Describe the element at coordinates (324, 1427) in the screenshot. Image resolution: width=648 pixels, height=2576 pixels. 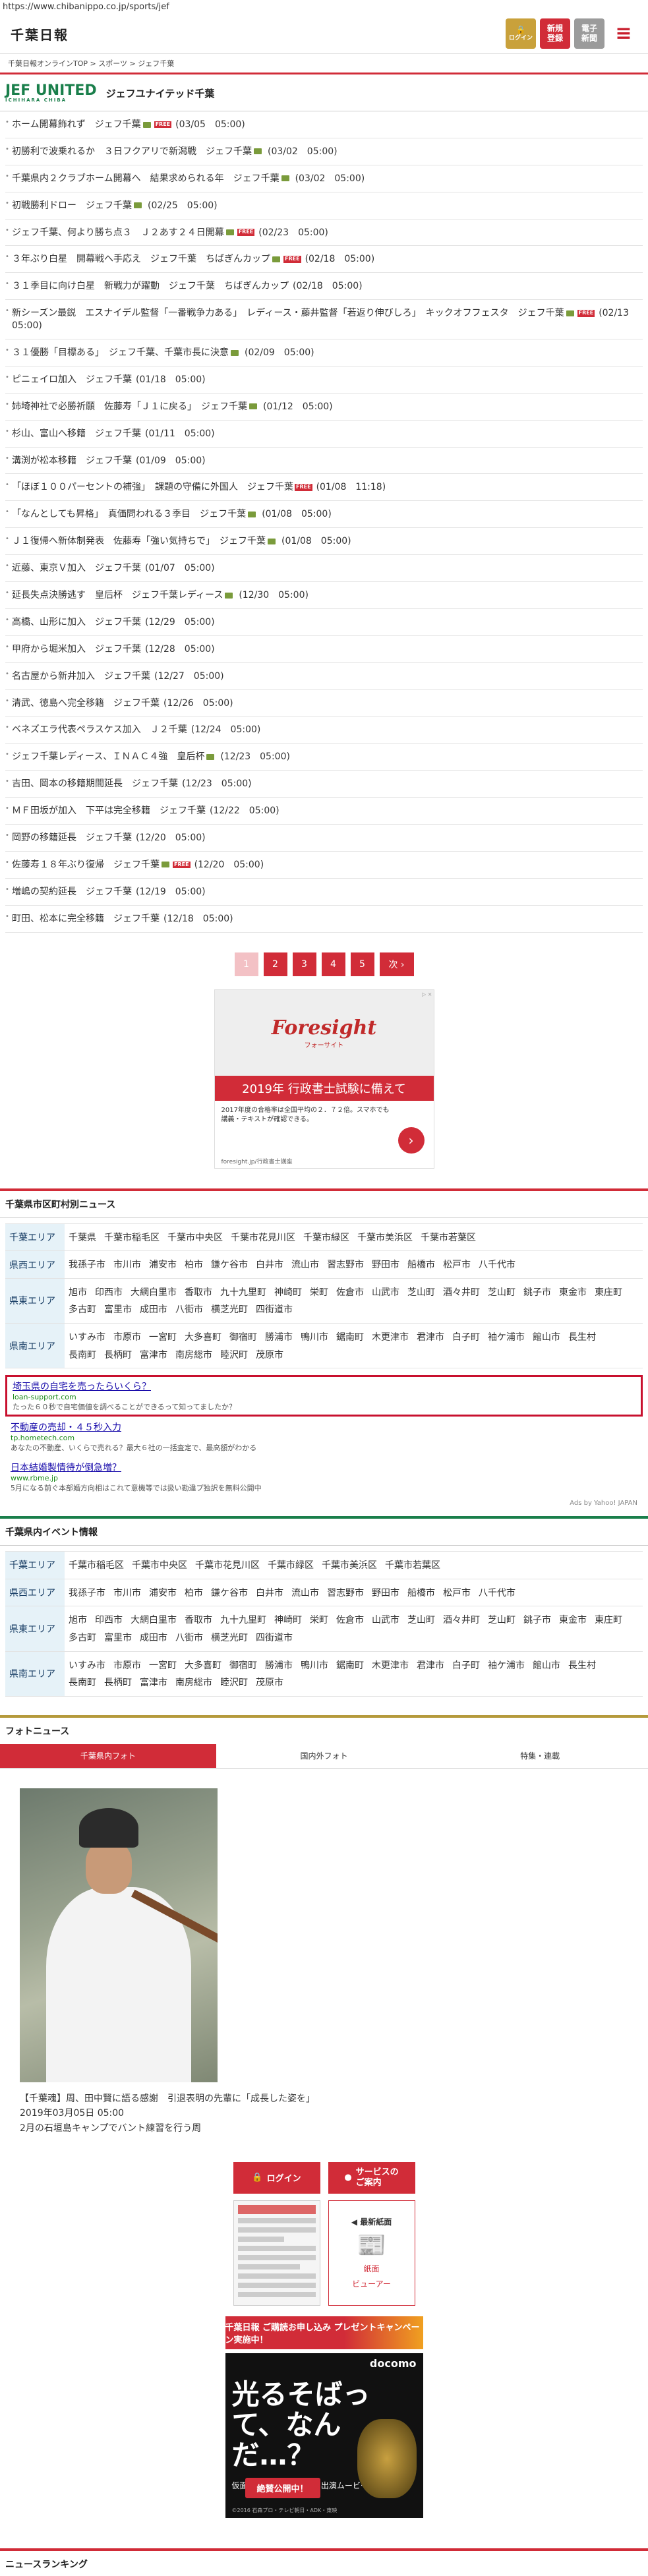
I see `text-ad-title: 不動産の売却・４５秒入力` at that location.